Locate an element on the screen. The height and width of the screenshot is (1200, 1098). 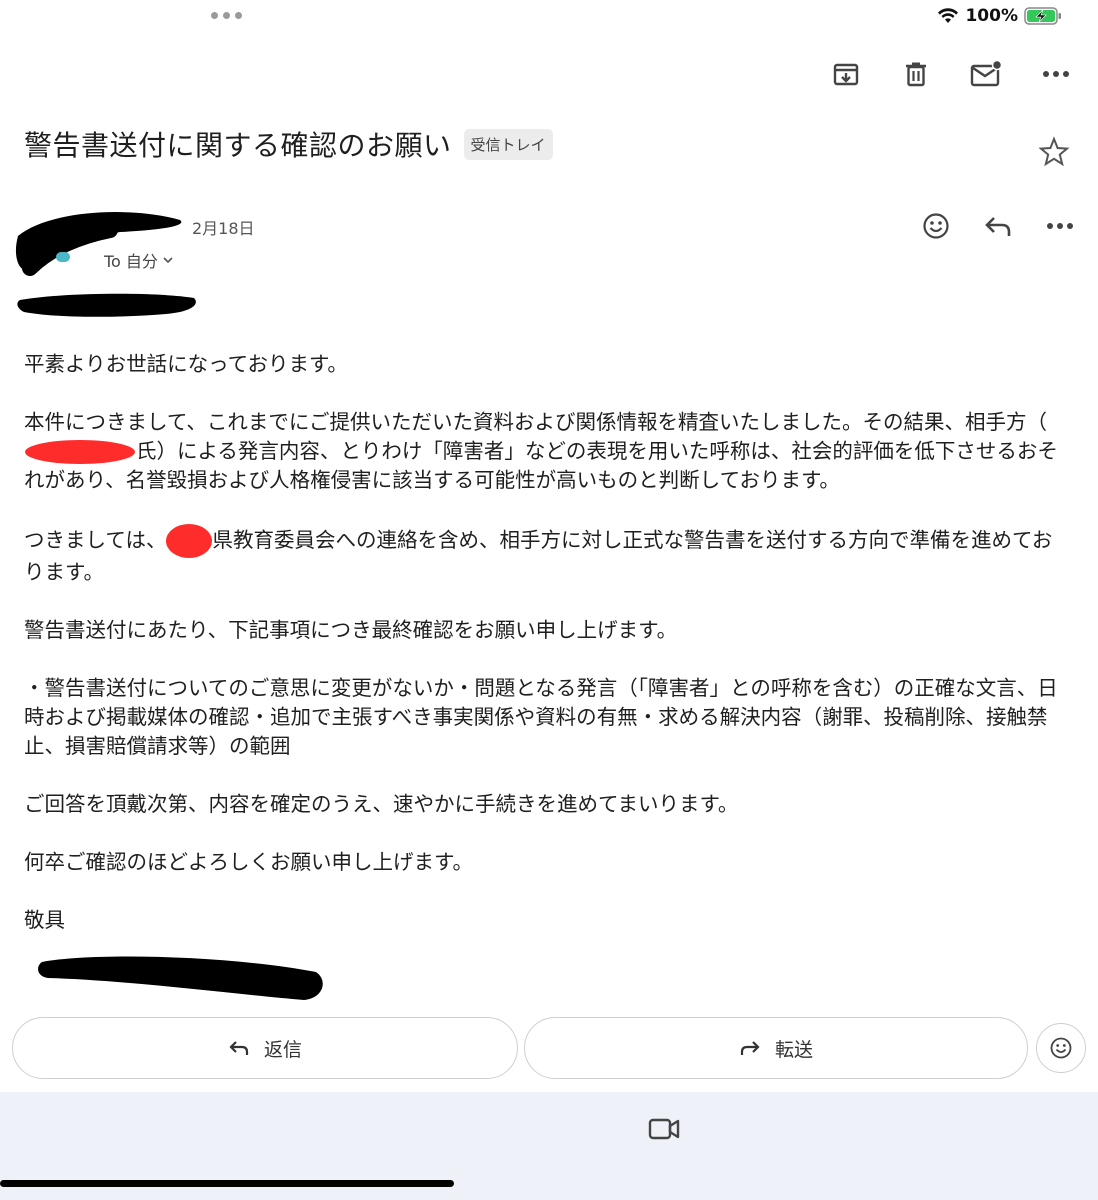
battery-percent: 100% is located at coordinates (991, 16).